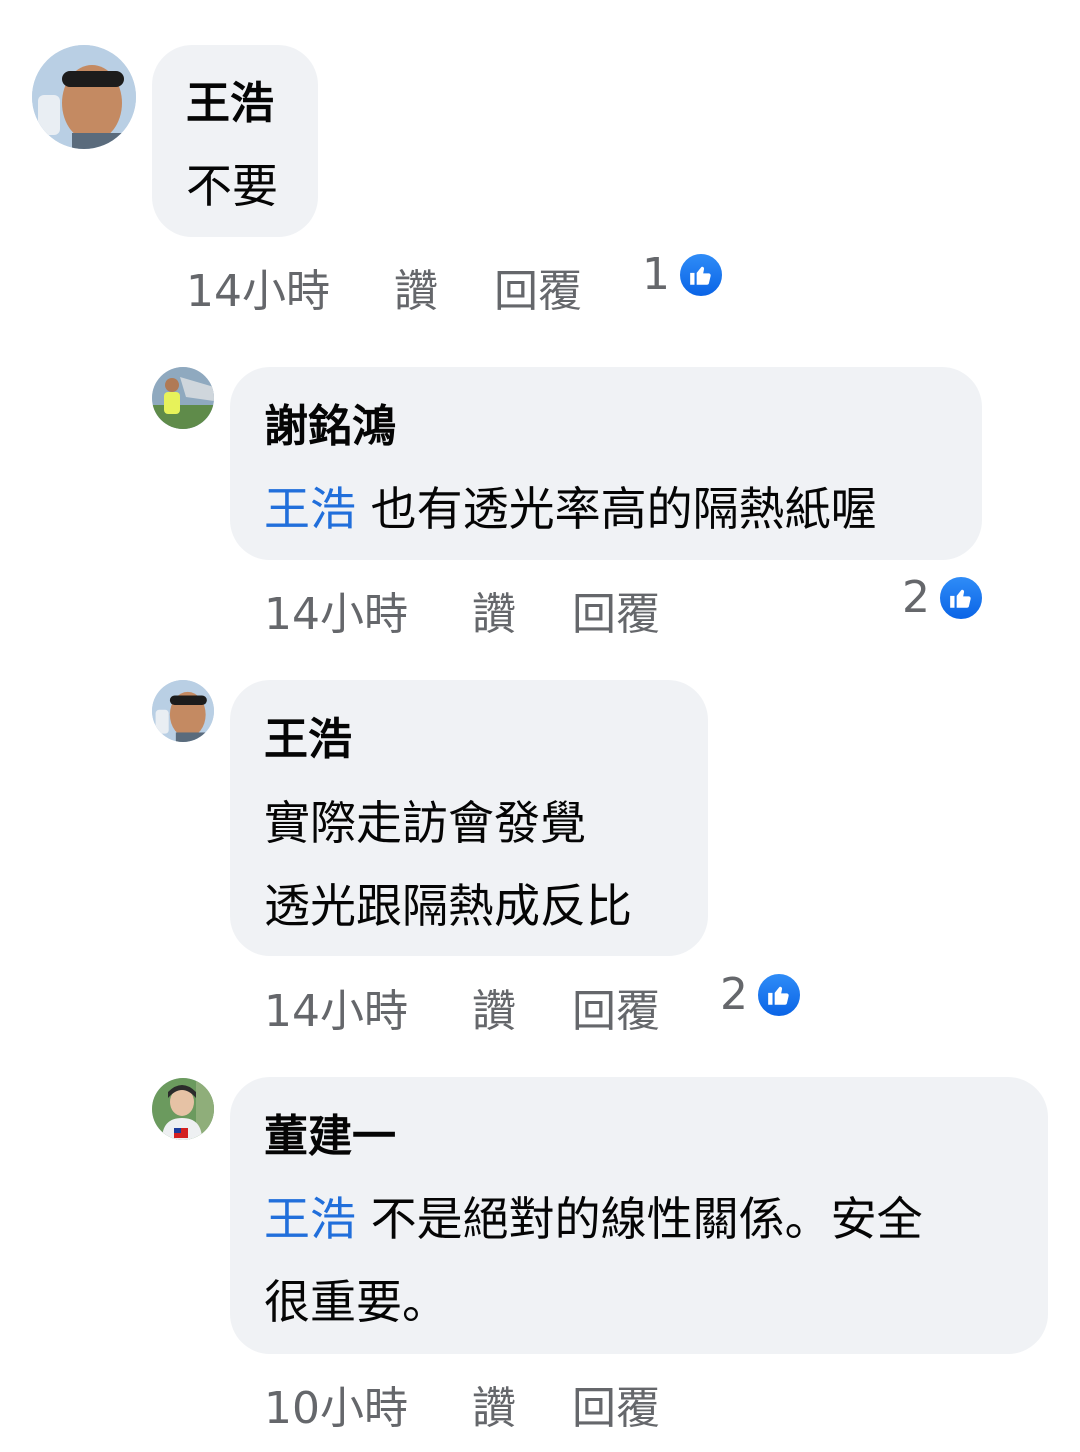  I want to click on comment-text-line: 王浩 不是絕對的線性關係。安全, so click(593, 1219).